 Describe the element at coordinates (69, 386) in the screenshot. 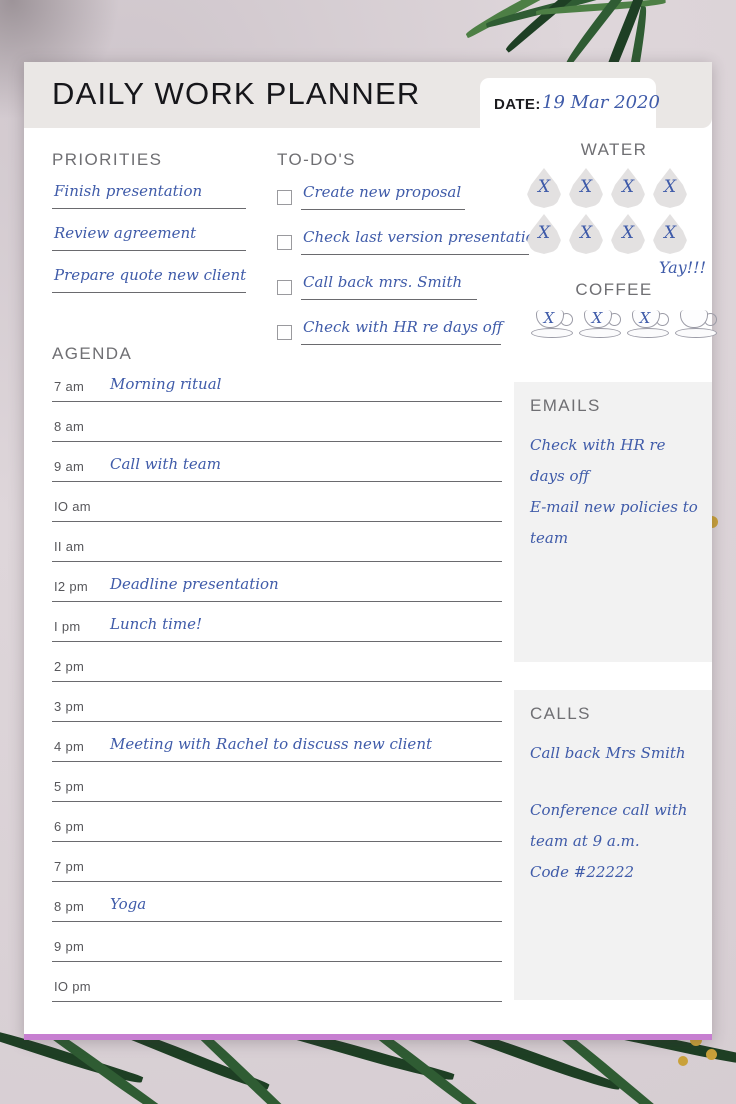

I see `agenda-time: 7 am` at that location.